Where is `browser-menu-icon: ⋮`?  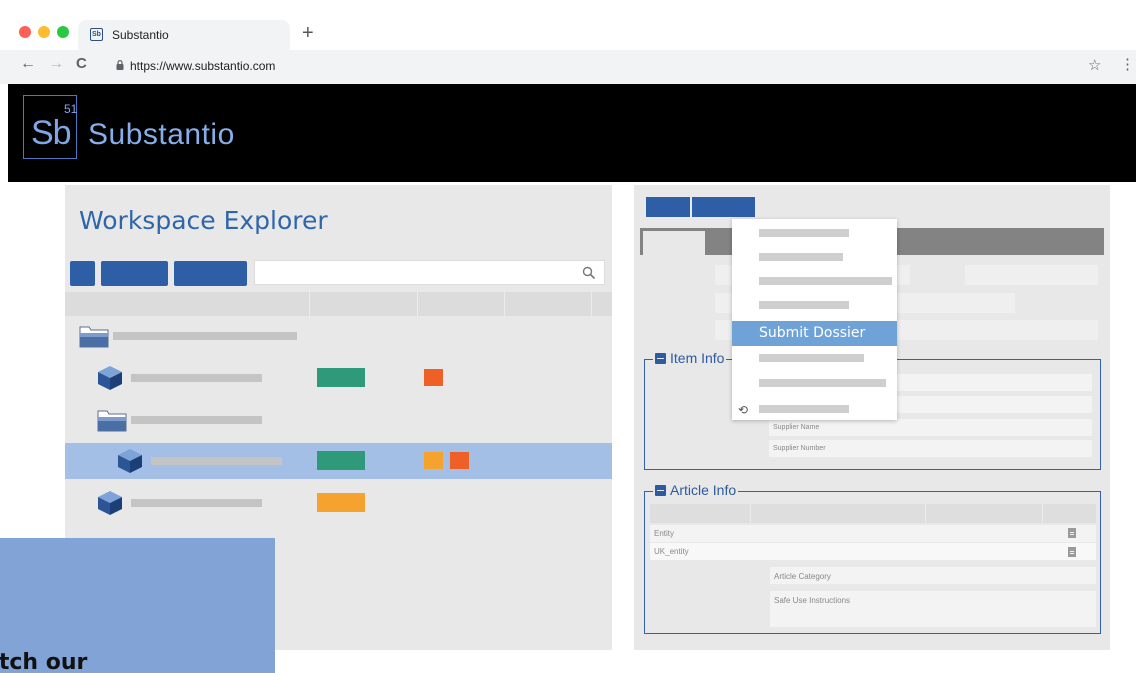
browser-menu-icon: ⋮ is located at coordinates (1127, 64).